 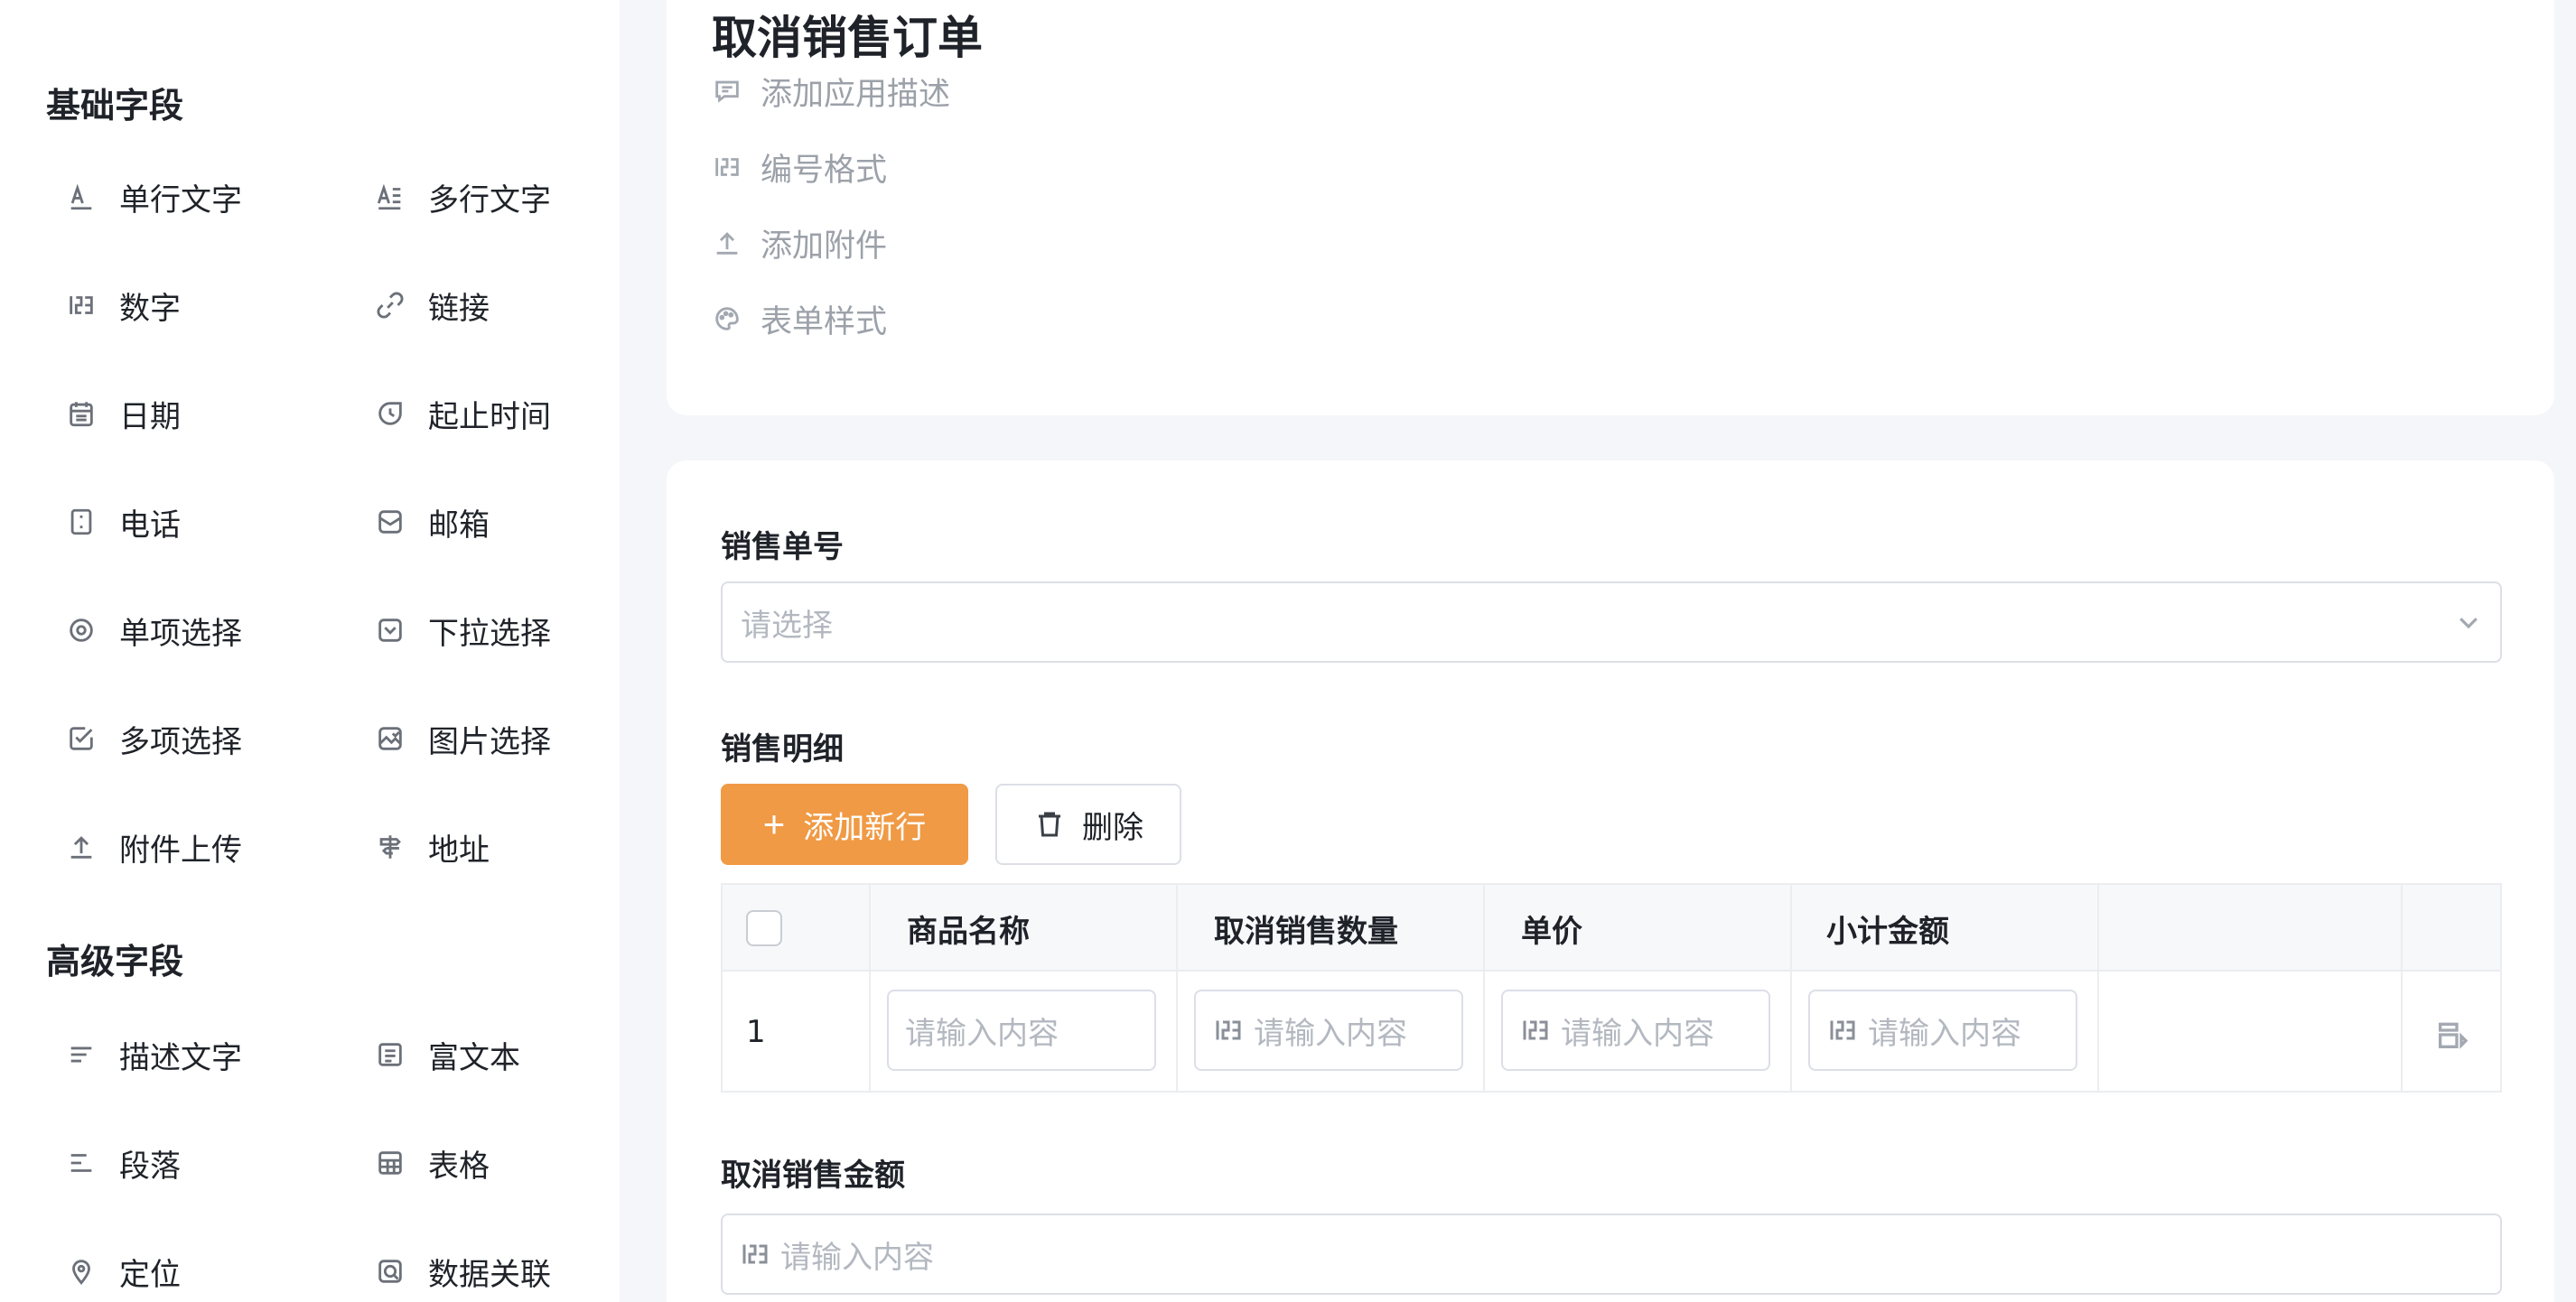 I want to click on field-multi-line-text: 多行文字, so click(x=507, y=197).